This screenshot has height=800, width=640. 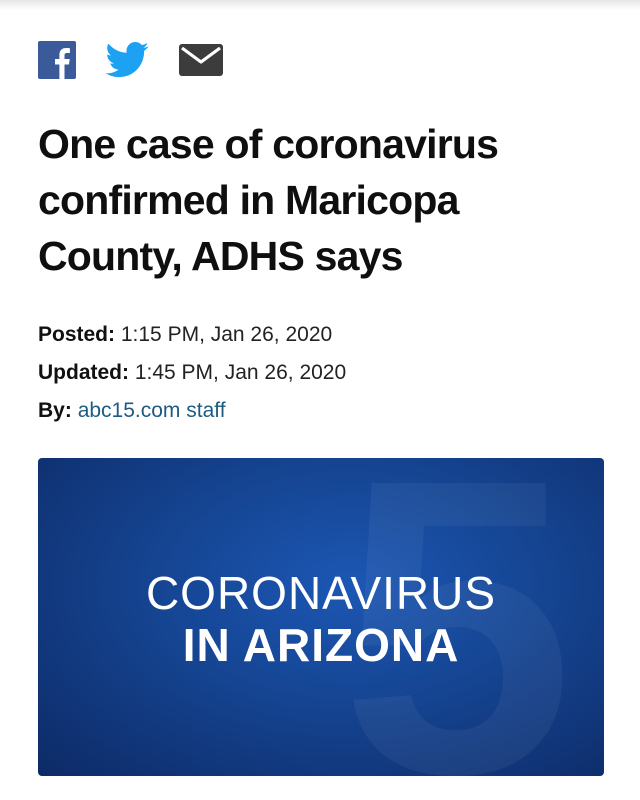 I want to click on facebook-share-button, so click(x=57, y=60).